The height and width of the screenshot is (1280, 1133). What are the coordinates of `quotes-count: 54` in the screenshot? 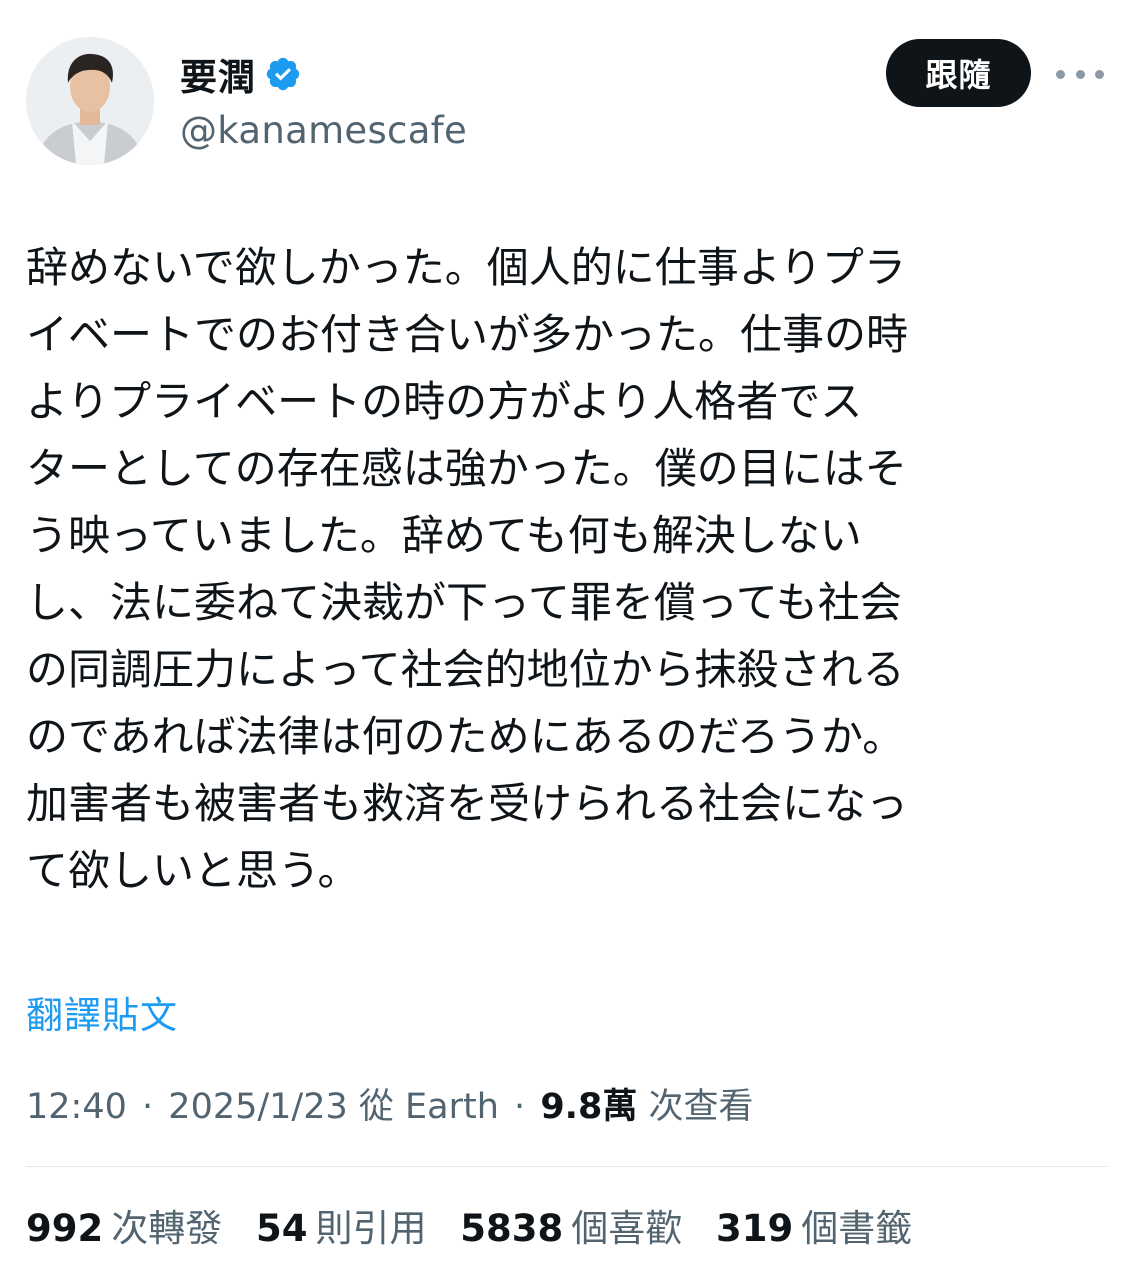 It's located at (282, 1228).